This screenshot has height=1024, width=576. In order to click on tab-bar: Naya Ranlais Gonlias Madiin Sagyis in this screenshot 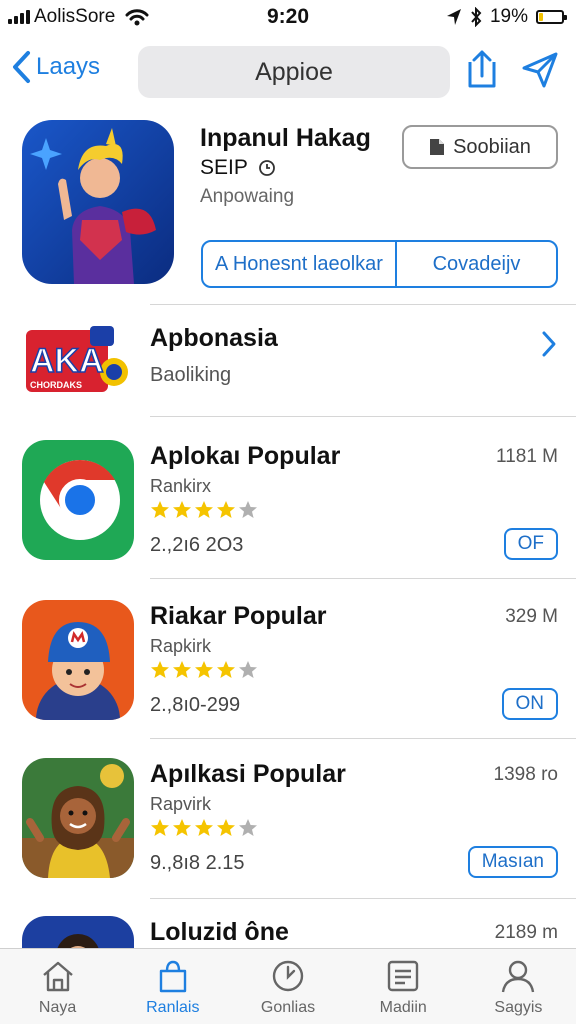, I will do `click(288, 986)`.